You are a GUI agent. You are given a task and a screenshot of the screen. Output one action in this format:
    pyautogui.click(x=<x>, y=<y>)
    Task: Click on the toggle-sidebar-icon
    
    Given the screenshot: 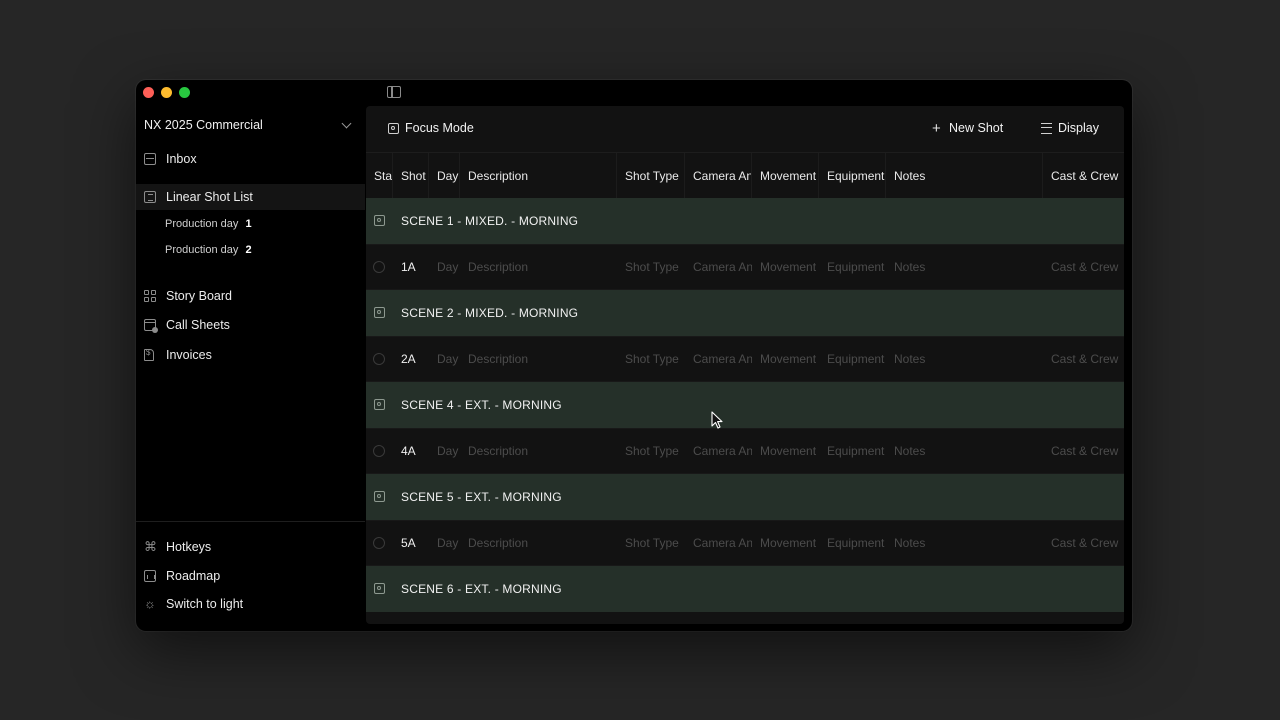 What is the action you would take?
    pyautogui.click(x=394, y=92)
    